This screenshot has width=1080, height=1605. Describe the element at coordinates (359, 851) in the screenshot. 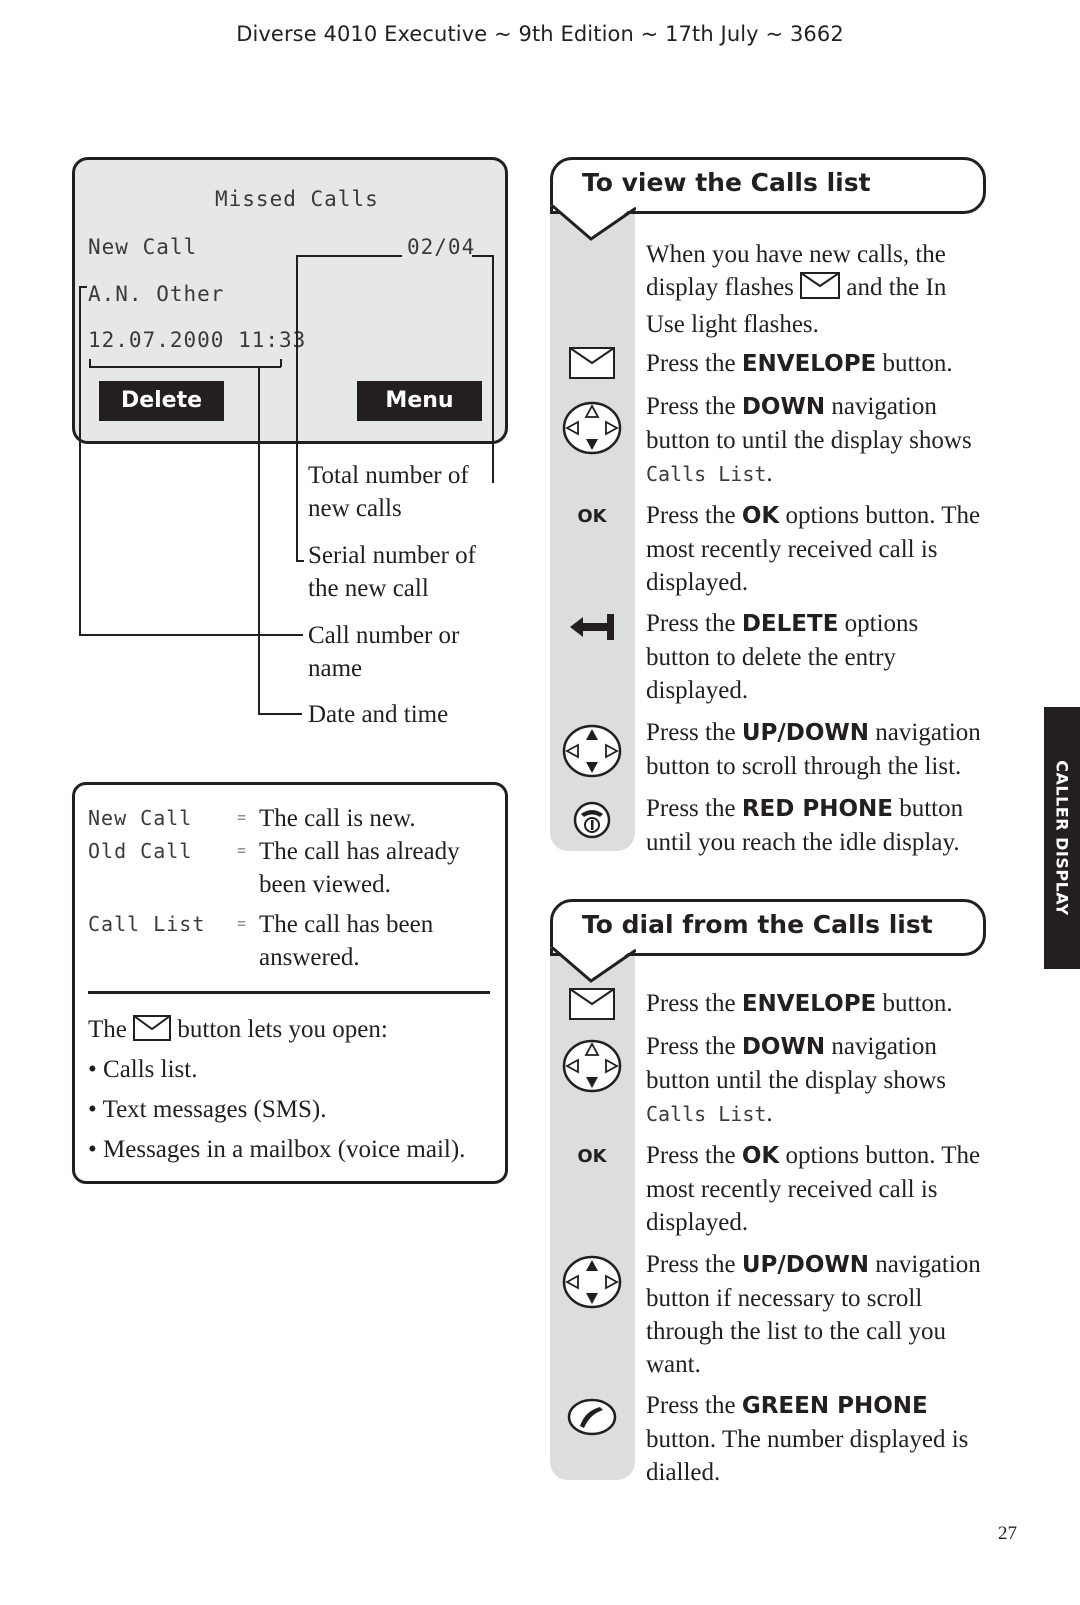

I see `legend-desc-line: The call has already` at that location.